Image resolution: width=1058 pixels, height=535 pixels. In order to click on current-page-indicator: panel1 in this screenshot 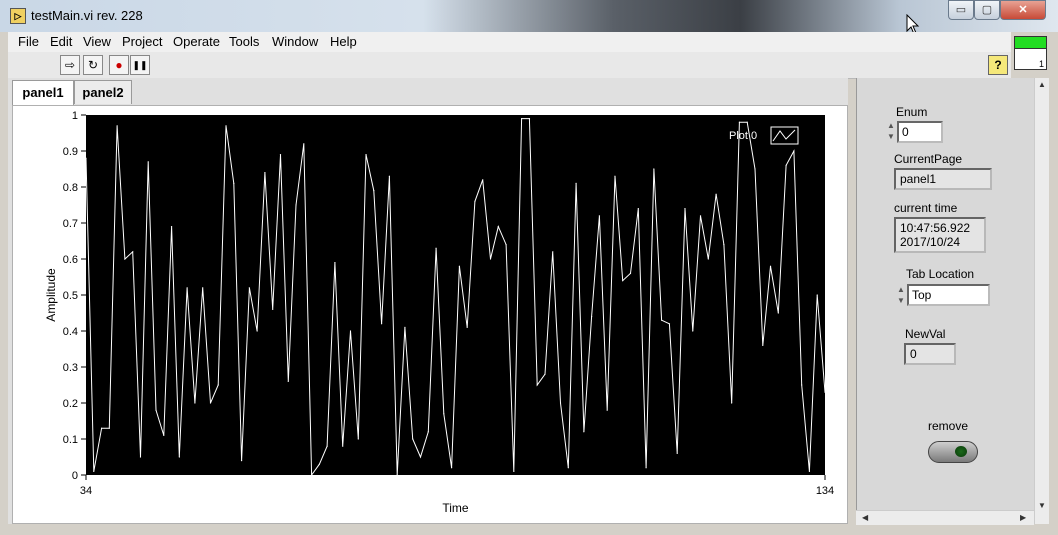, I will do `click(943, 179)`.